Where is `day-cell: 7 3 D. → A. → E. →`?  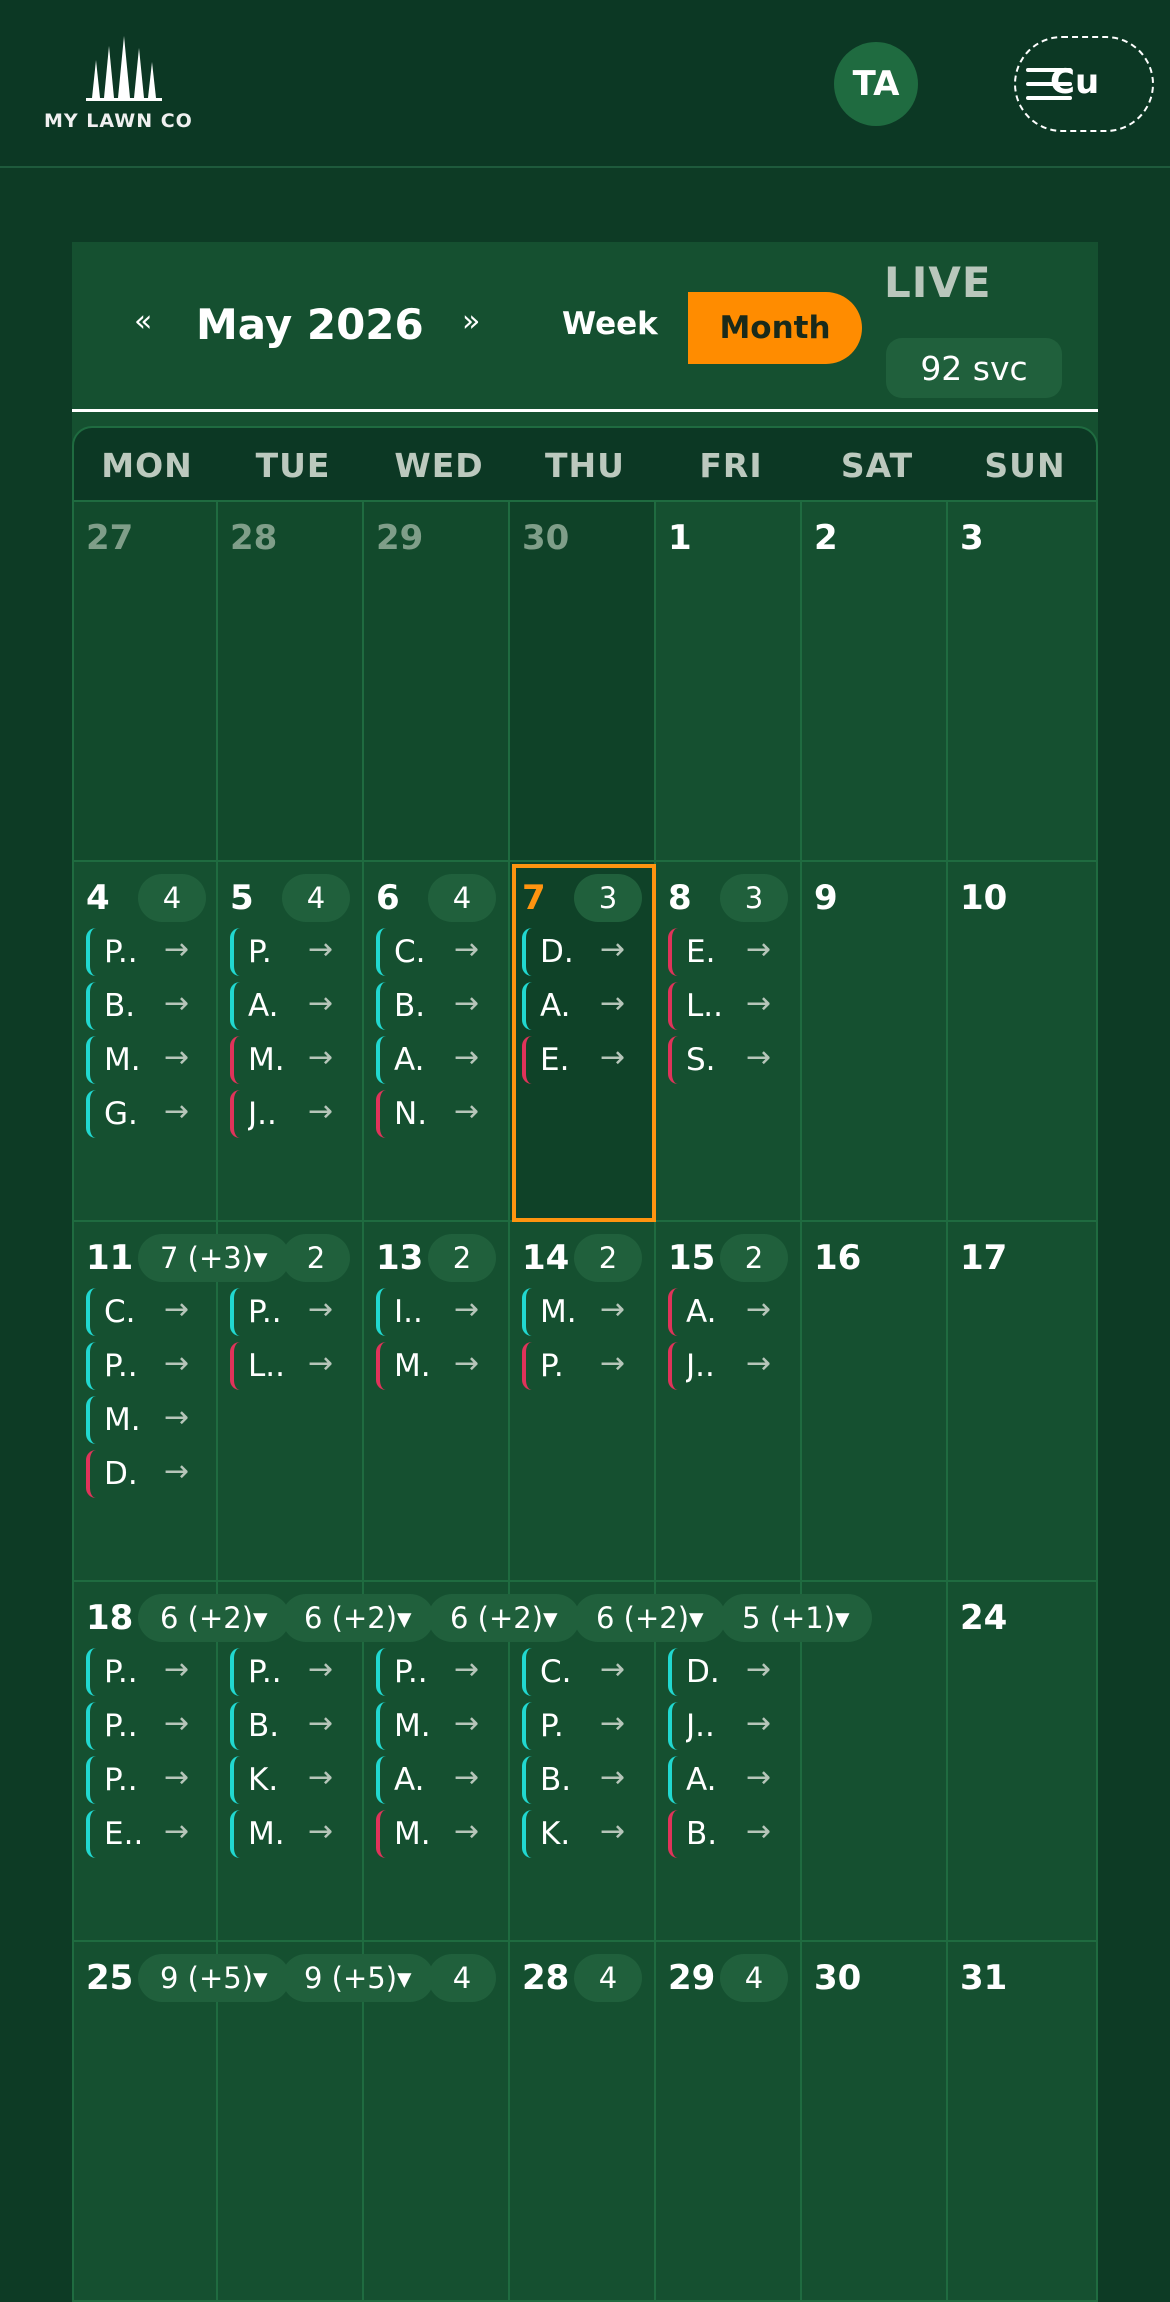 day-cell: 7 3 D. → A. → E. → is located at coordinates (583, 1042).